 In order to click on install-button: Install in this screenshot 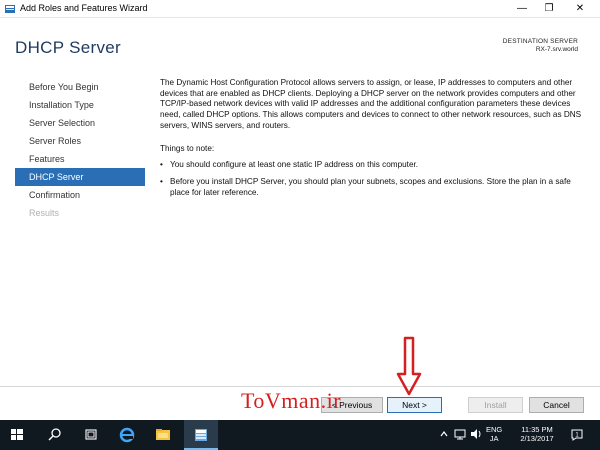, I will do `click(495, 405)`.